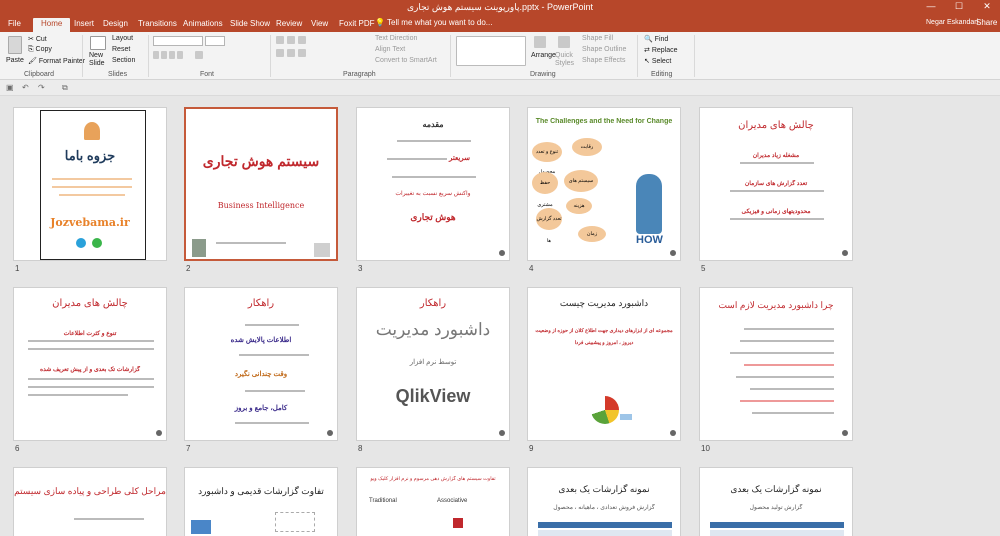 This screenshot has width=1000, height=536. What do you see at coordinates (540, 42) in the screenshot?
I see `arrange-icon` at bounding box center [540, 42].